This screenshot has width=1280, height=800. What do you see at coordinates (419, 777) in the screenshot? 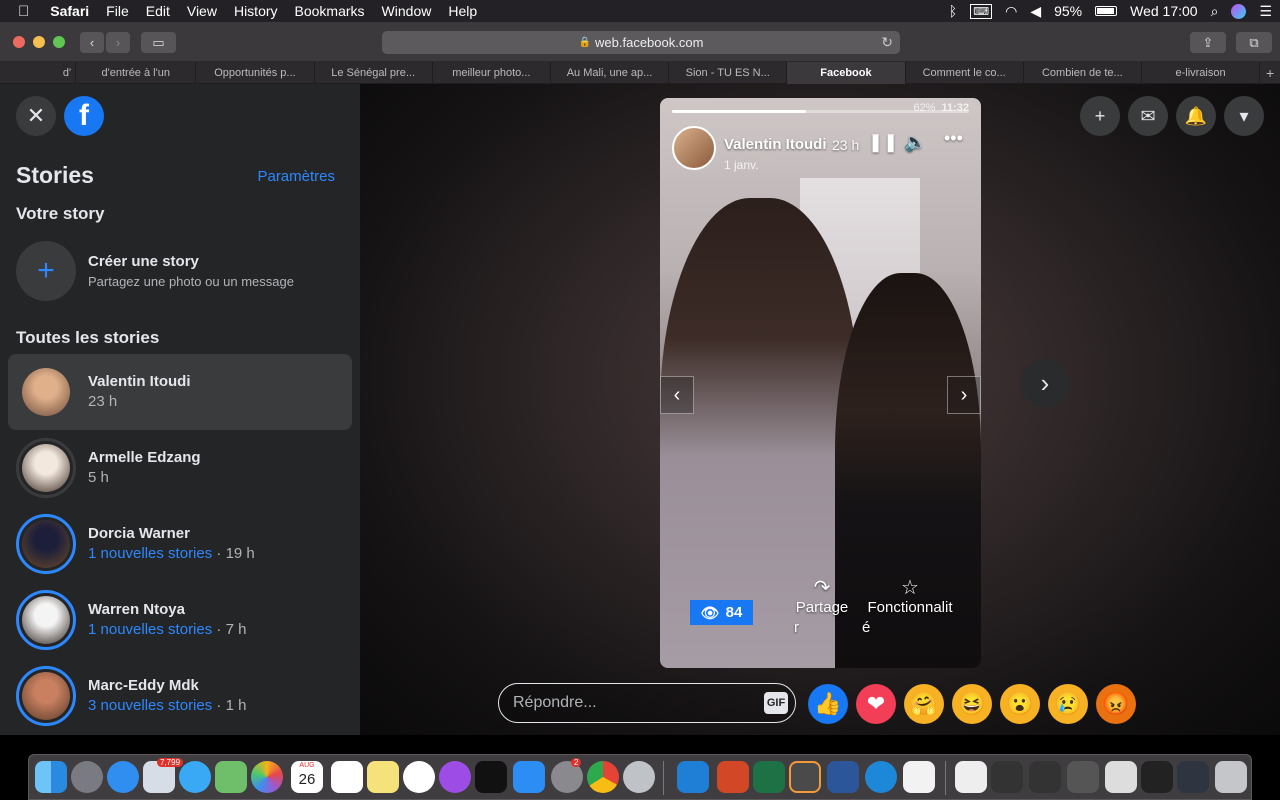
I see `music-icon` at bounding box center [419, 777].